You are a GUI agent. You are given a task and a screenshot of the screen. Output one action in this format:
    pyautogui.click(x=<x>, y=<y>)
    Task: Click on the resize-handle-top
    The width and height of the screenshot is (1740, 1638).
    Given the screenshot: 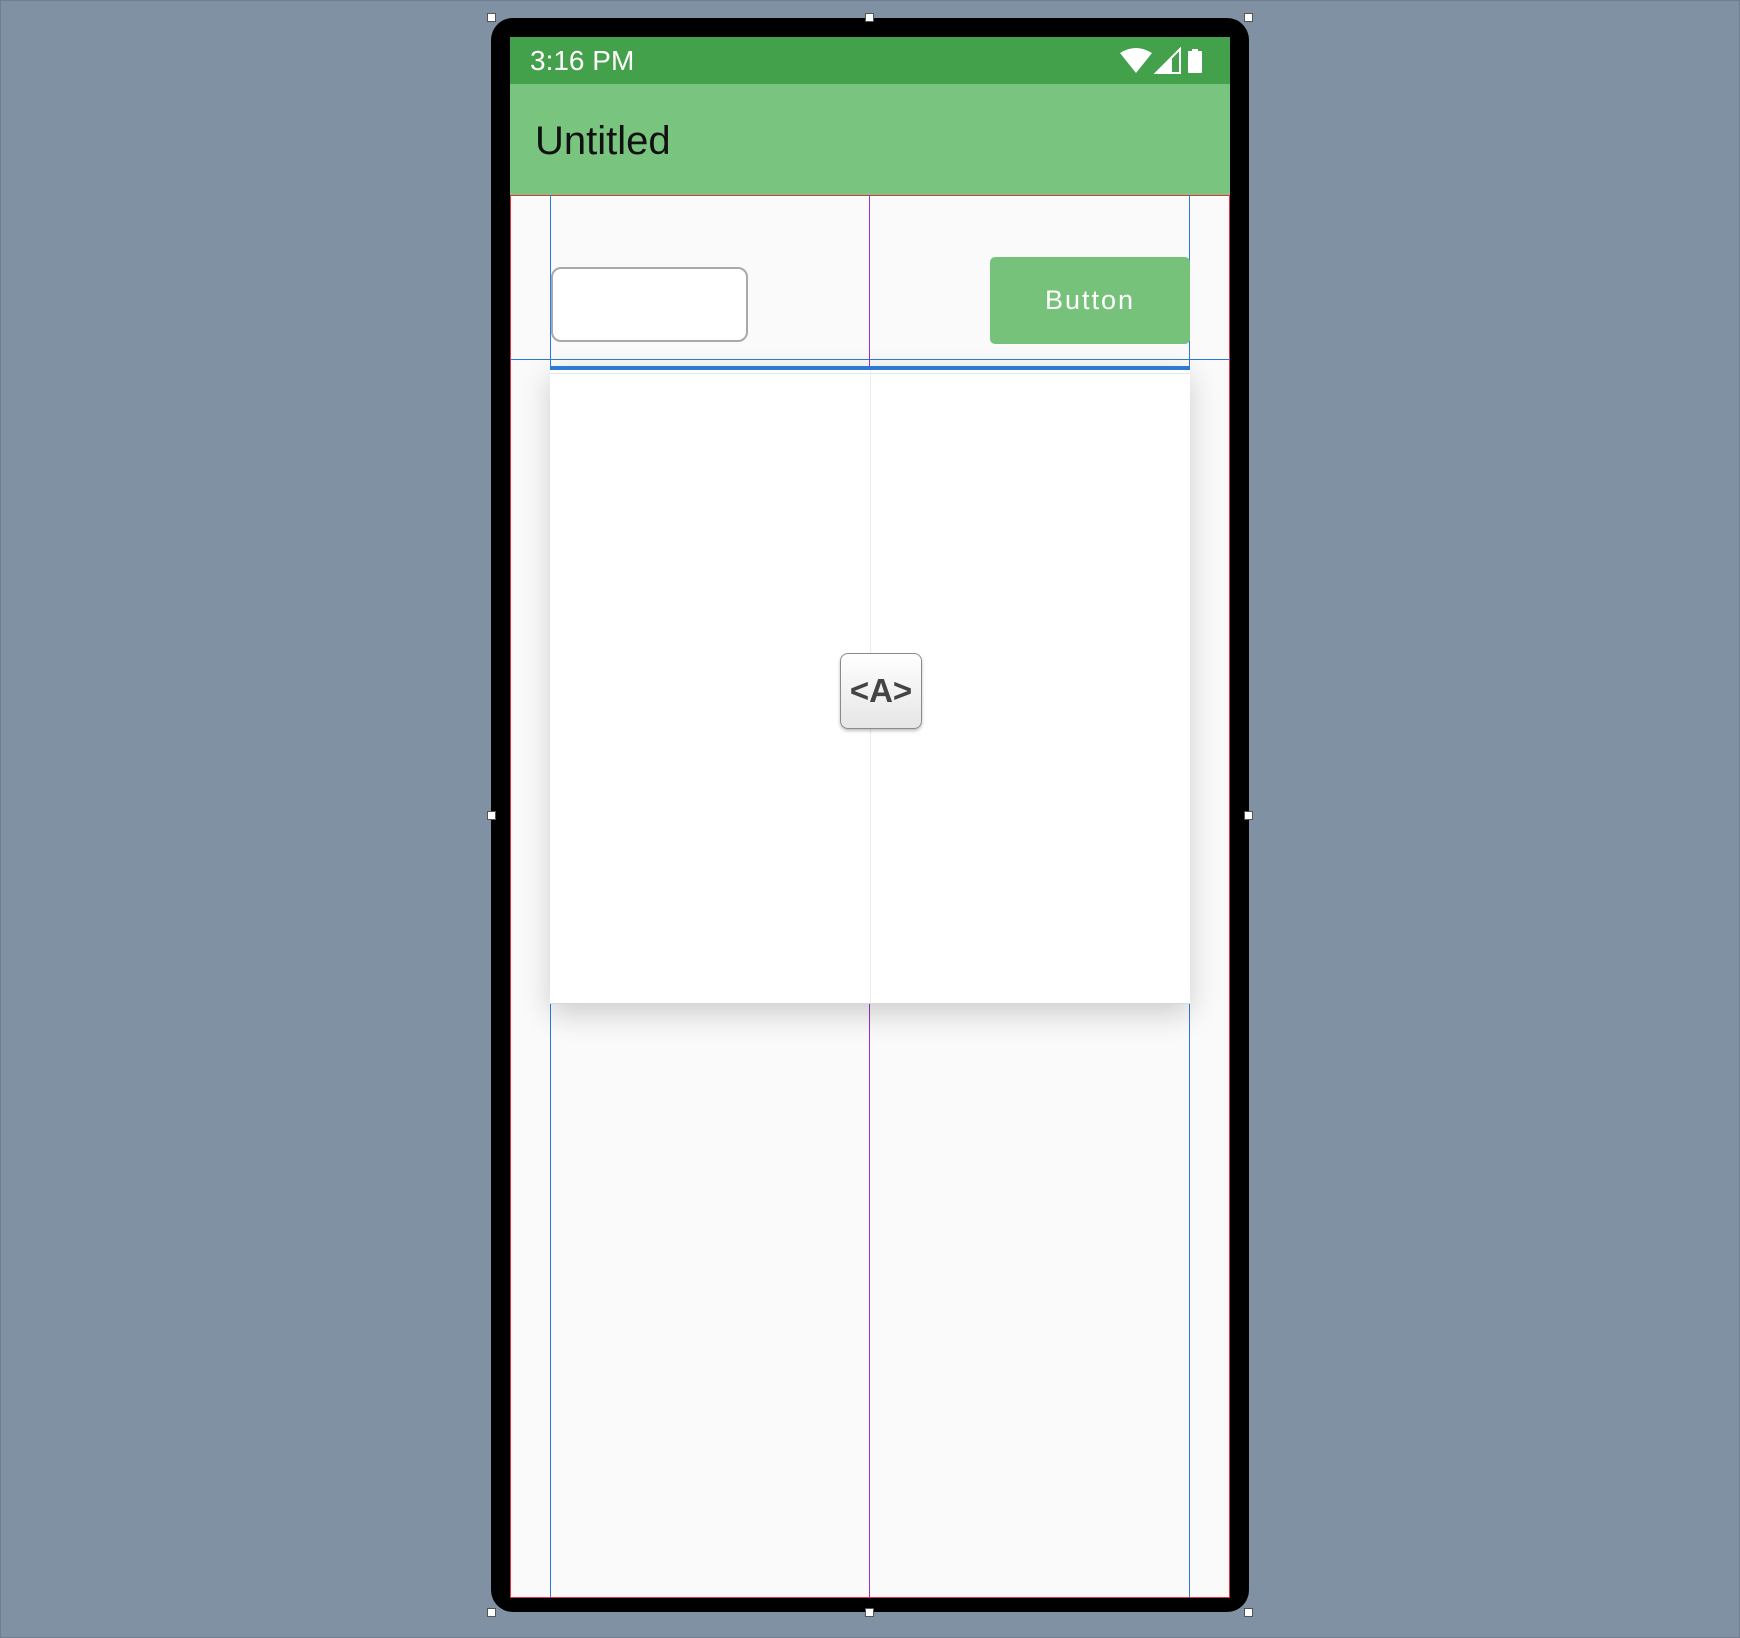 What is the action you would take?
    pyautogui.click(x=869, y=17)
    